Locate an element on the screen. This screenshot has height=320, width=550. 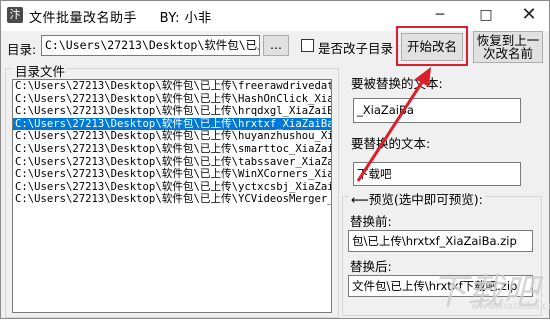
arrow-line is located at coordinates (392, 128).